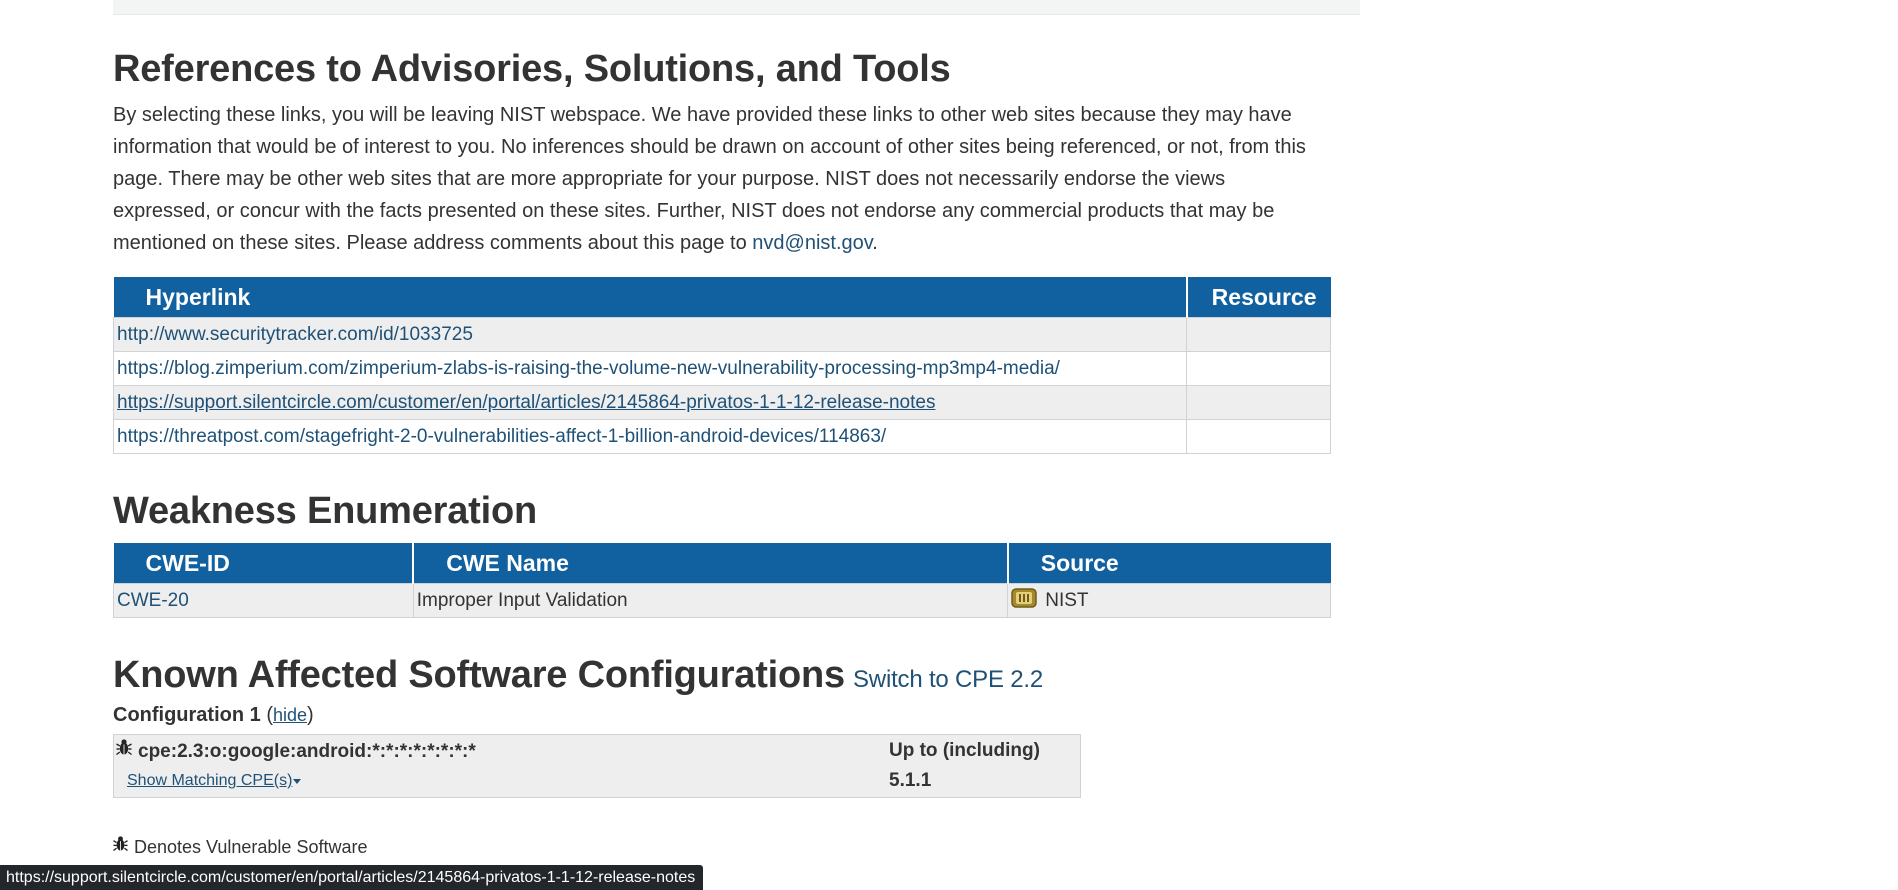 Image resolution: width=1898 pixels, height=890 pixels. Describe the element at coordinates (910, 780) in the screenshot. I see `version-value: 5.1.1` at that location.